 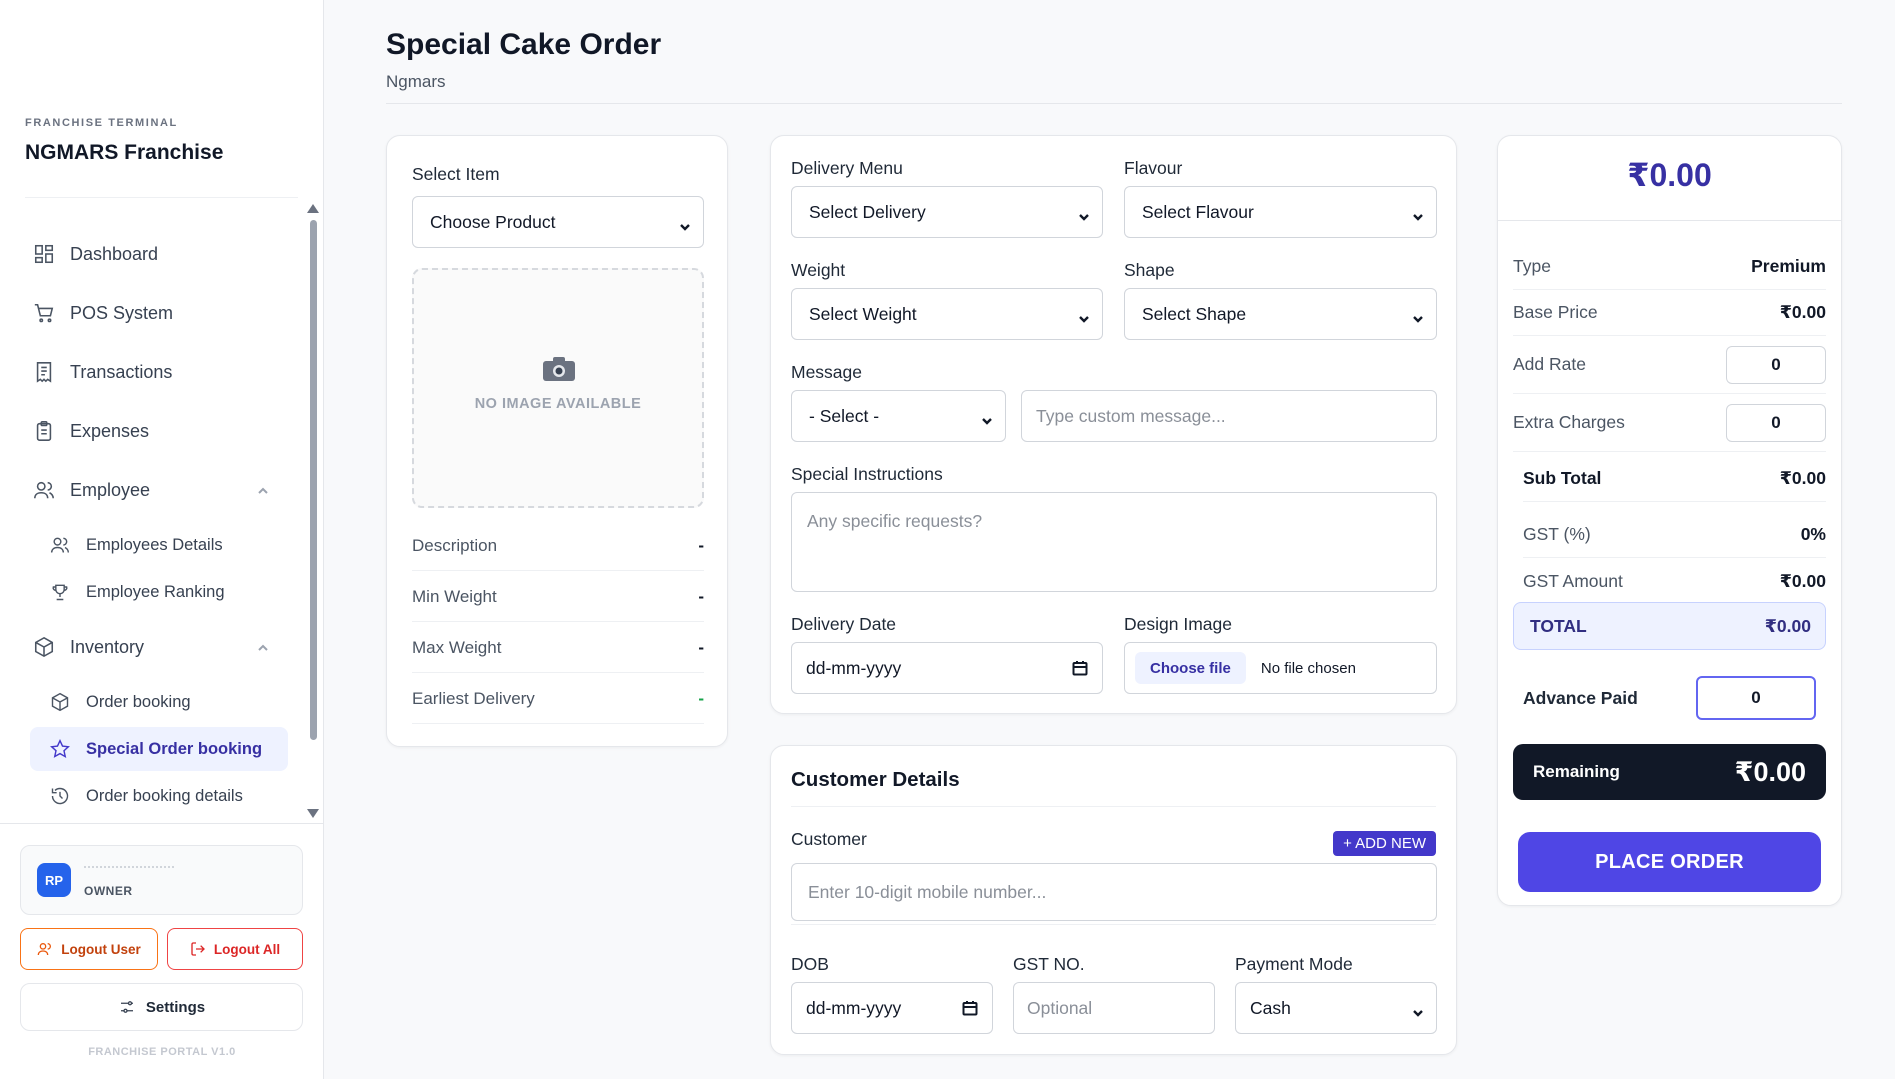 What do you see at coordinates (1532, 266) in the screenshot?
I see `summary-label: Type` at bounding box center [1532, 266].